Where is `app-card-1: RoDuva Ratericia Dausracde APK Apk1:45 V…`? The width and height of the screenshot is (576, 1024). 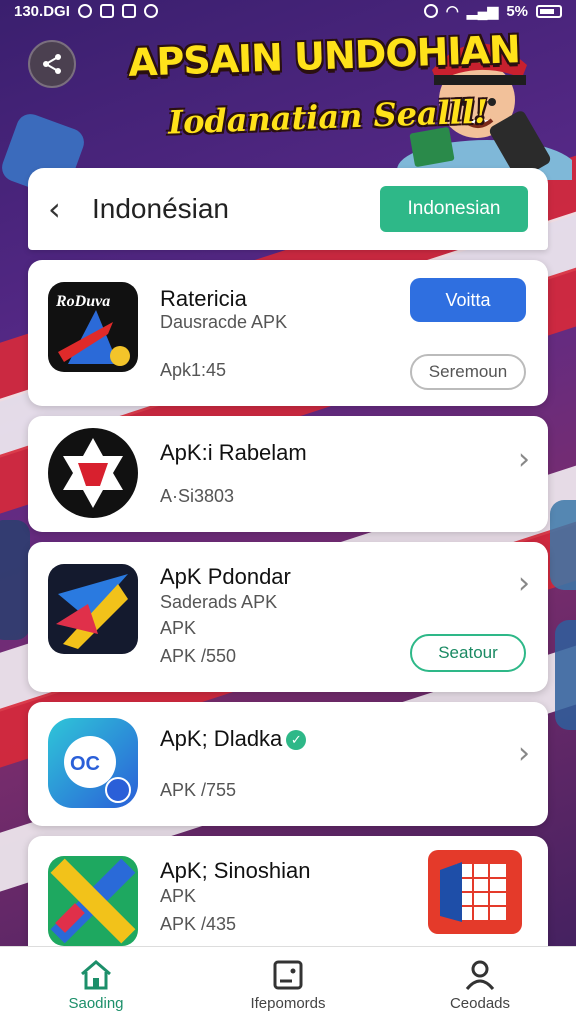 app-card-1: RoDuva Ratericia Dausracde APK Apk1:45 V… is located at coordinates (288, 333).